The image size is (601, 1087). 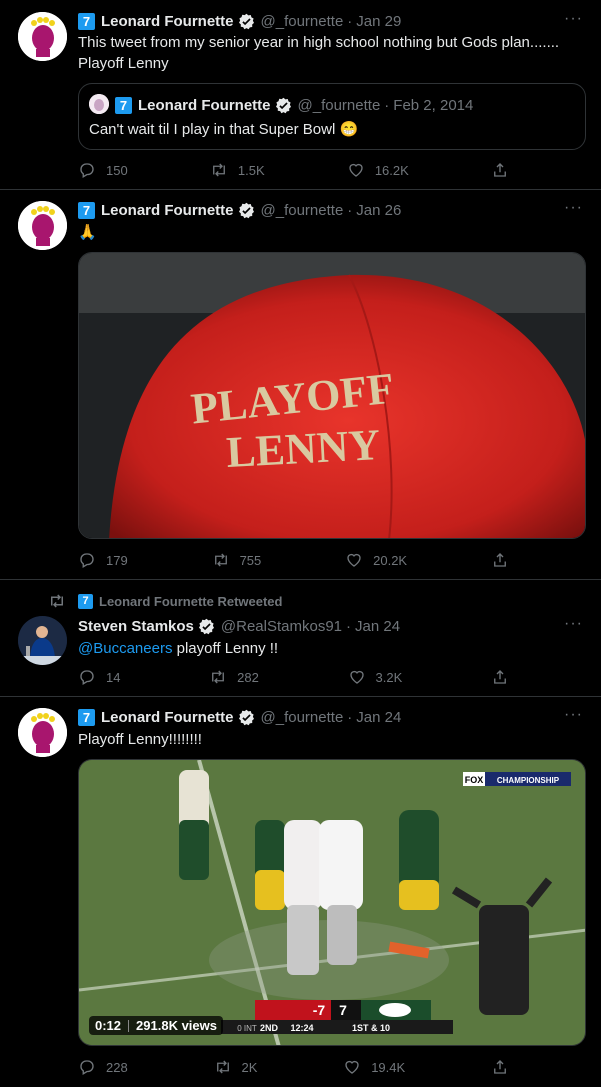 I want to click on tweet-text: Playoff Lenny!!!!!!!!, so click(x=140, y=739).